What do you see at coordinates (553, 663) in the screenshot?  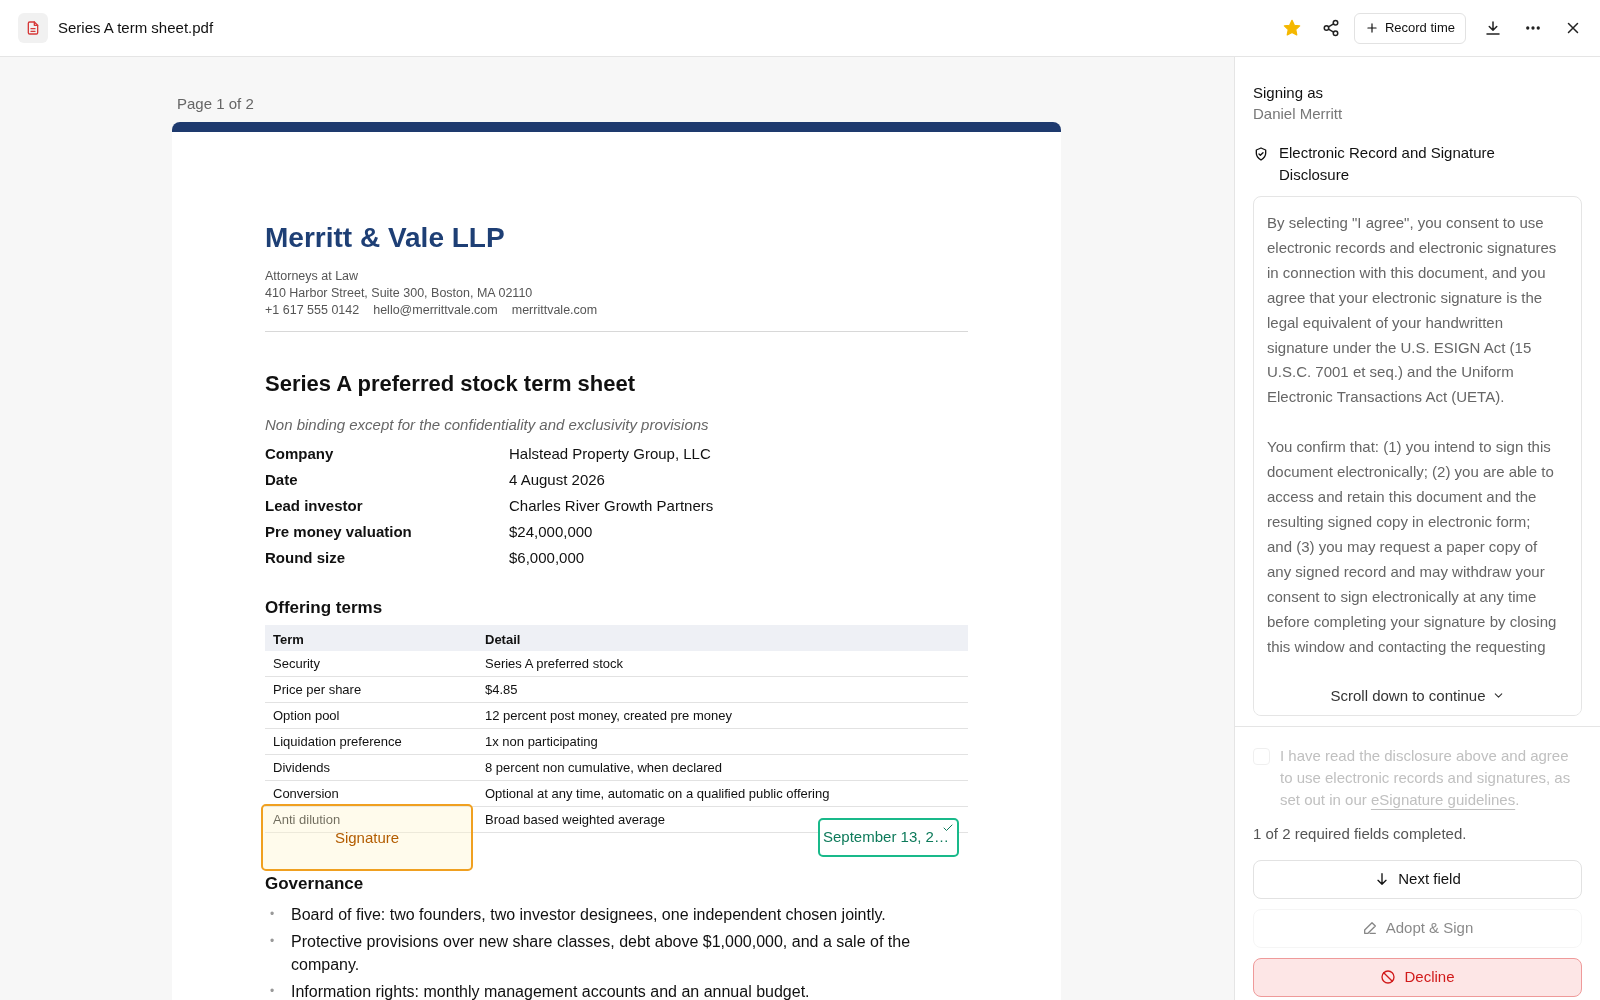 I see `table-cell-text: Series A preferred stock` at bounding box center [553, 663].